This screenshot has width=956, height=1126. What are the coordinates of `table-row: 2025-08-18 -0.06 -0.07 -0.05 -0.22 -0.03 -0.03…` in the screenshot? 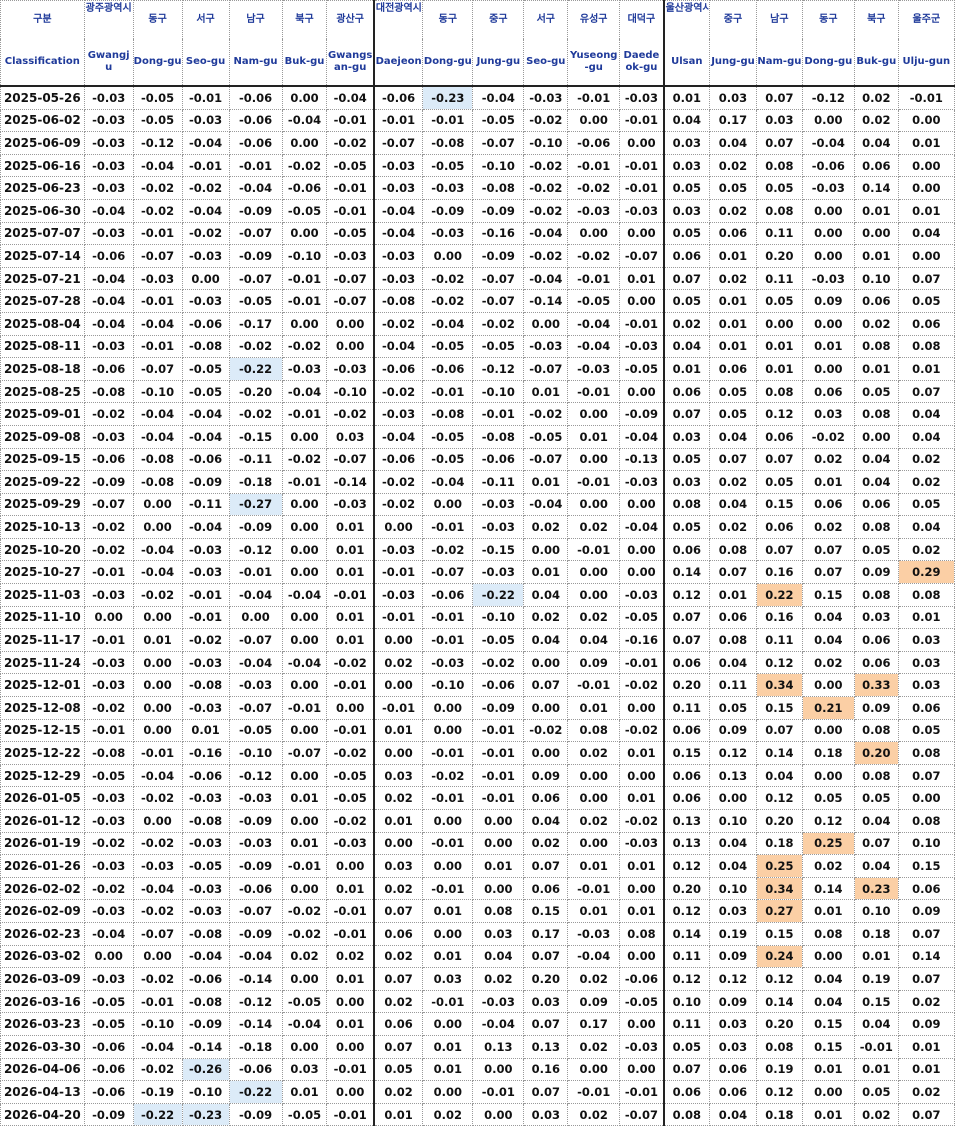 It's located at (478, 369).